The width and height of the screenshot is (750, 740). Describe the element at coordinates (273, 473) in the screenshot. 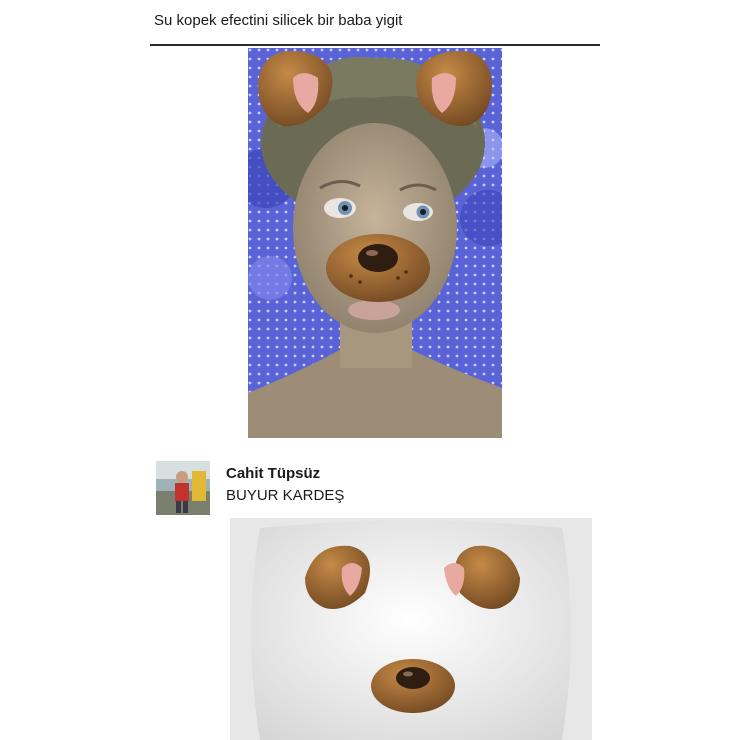

I see `comment-author: Cahit Tüpsüz` at that location.